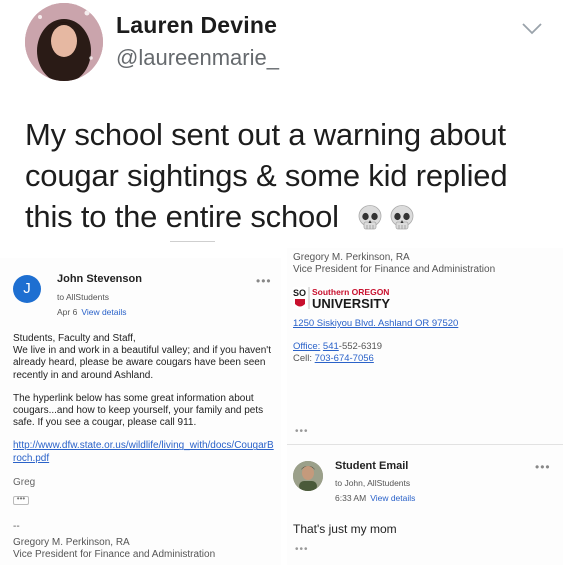 This screenshot has width=563, height=565. I want to click on reply-text: That's just my mom, so click(345, 529).